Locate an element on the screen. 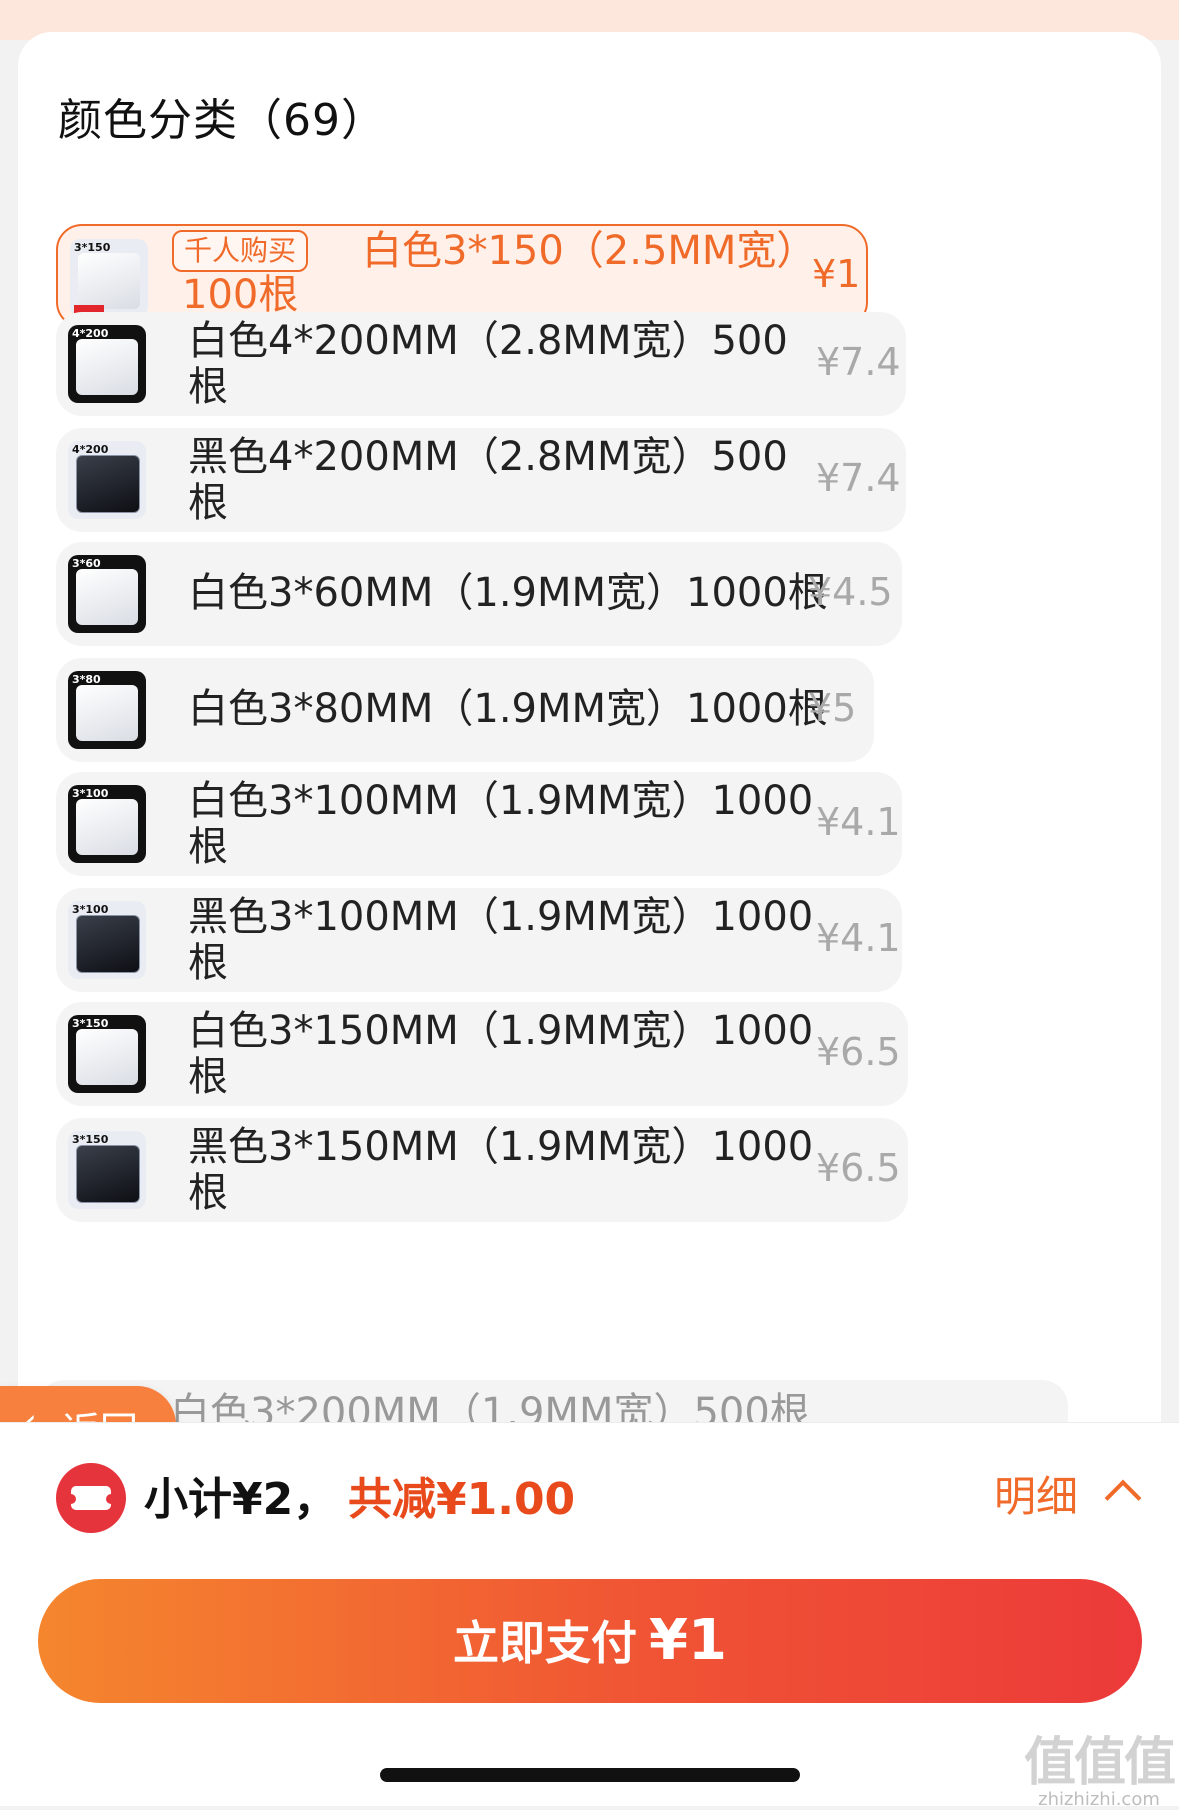  variant-option: 4*200 黑色4*200MM（2.8MM宽）500 根 ¥7.4 is located at coordinates (481, 480).